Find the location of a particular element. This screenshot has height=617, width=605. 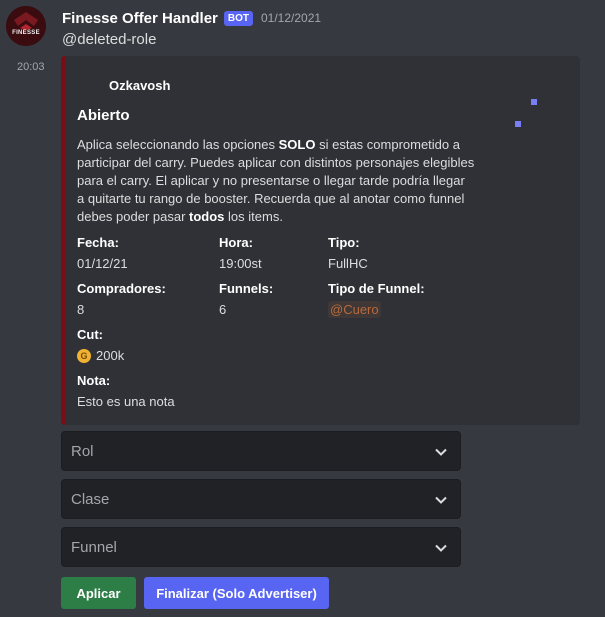

select-placeholder: Clase is located at coordinates (90, 499).